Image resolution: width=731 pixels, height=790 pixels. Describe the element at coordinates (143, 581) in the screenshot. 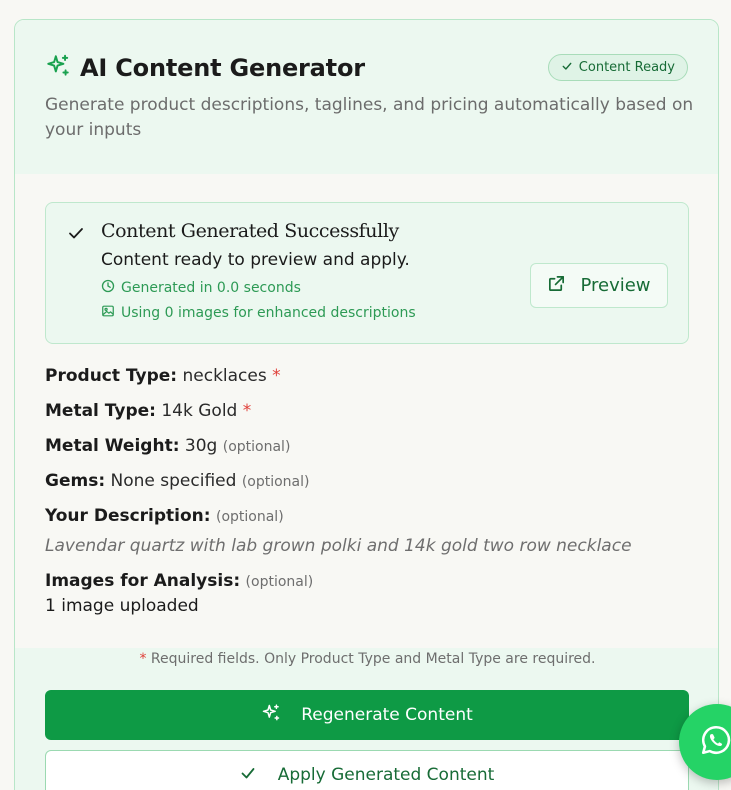

I see `field-label: Images for Analysis:` at that location.